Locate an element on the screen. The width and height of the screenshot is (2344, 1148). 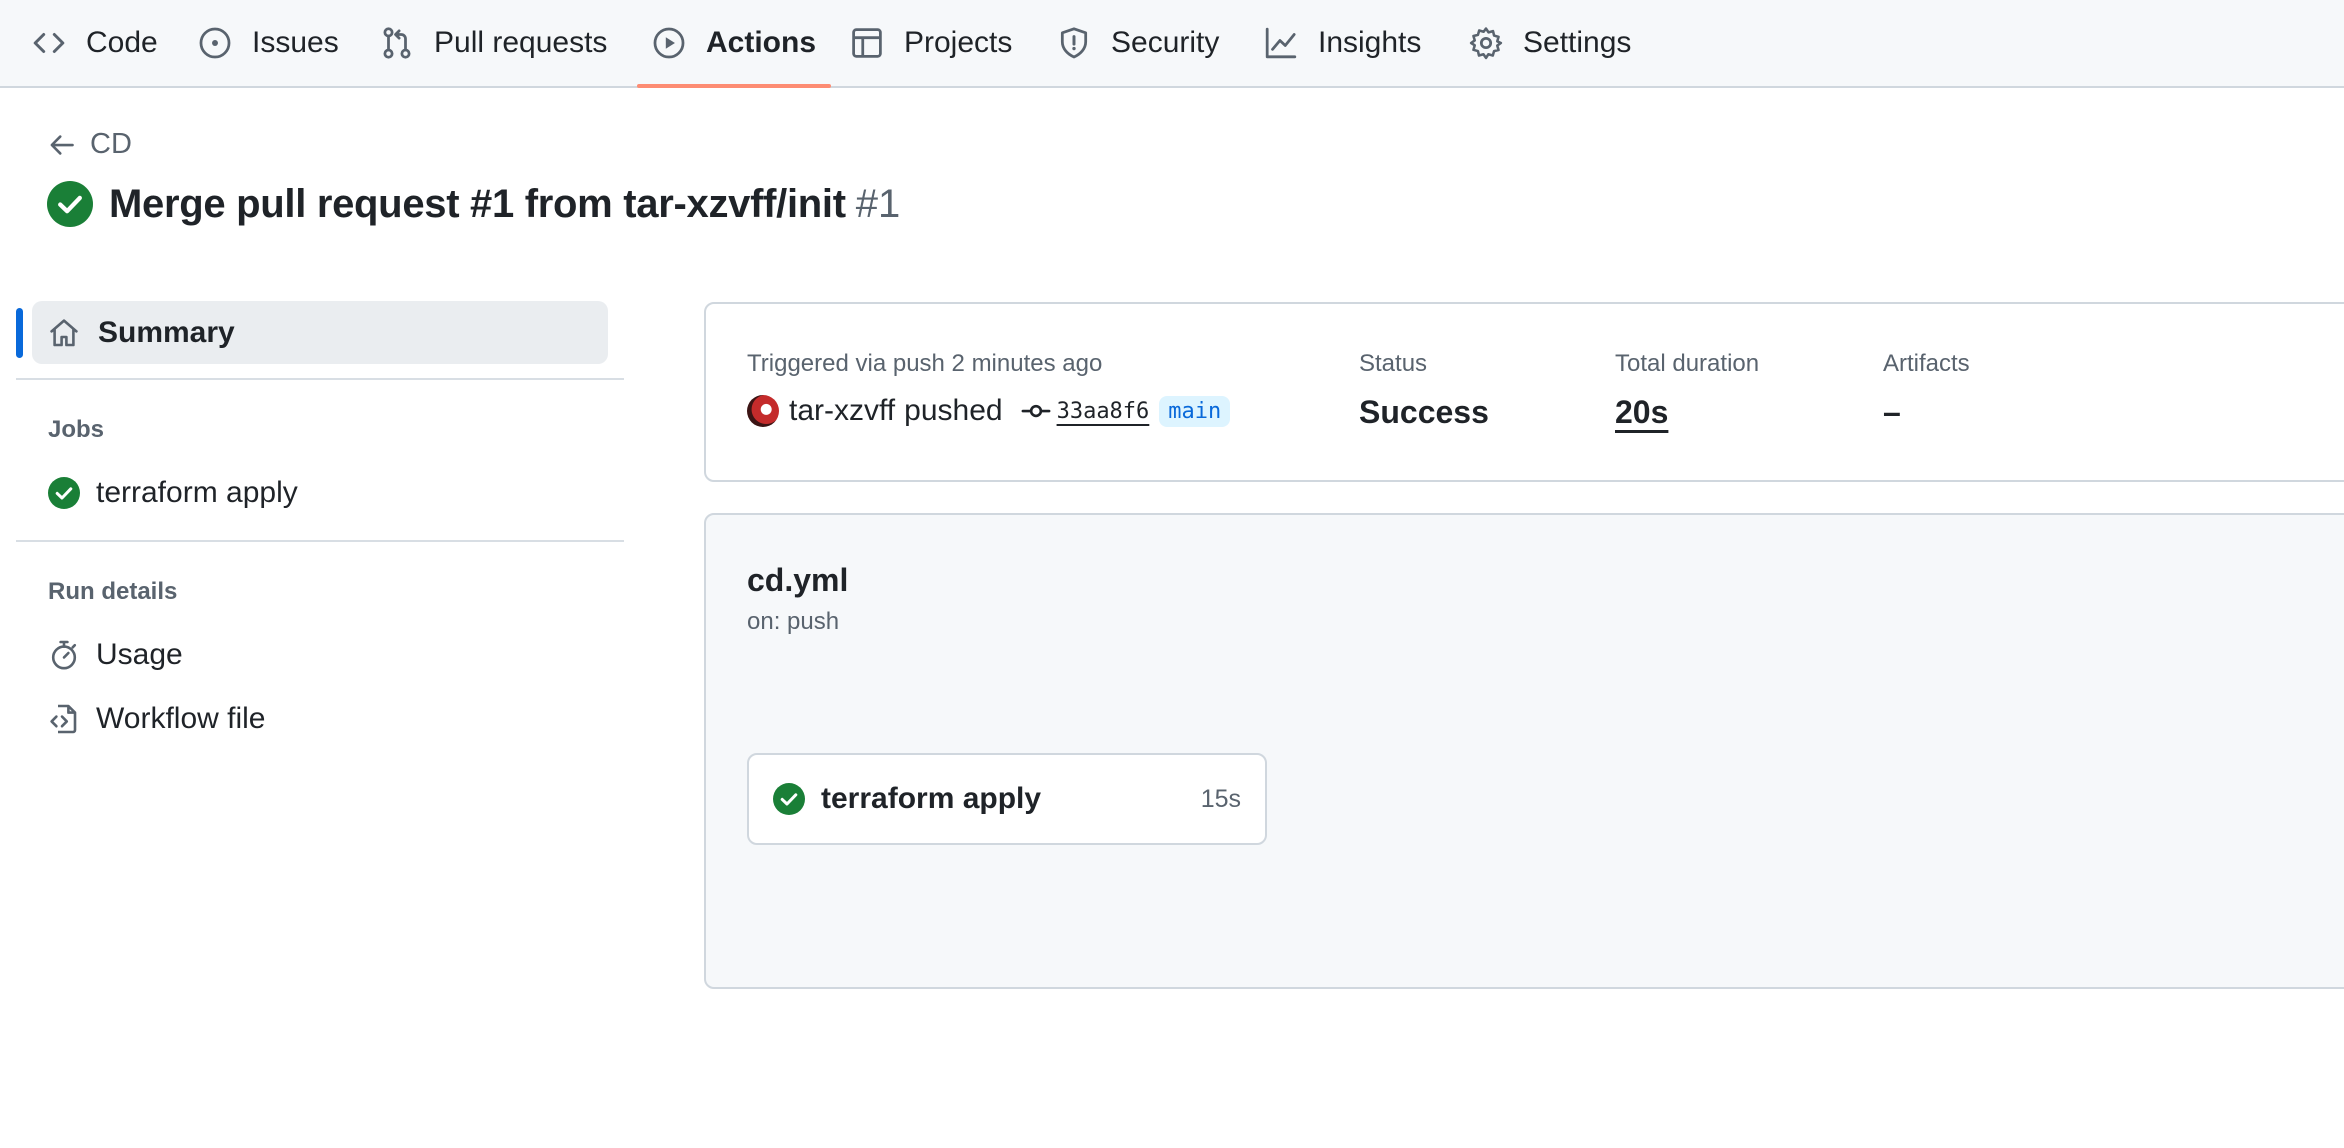
tab-projects-label: Projects is located at coordinates (958, 42).